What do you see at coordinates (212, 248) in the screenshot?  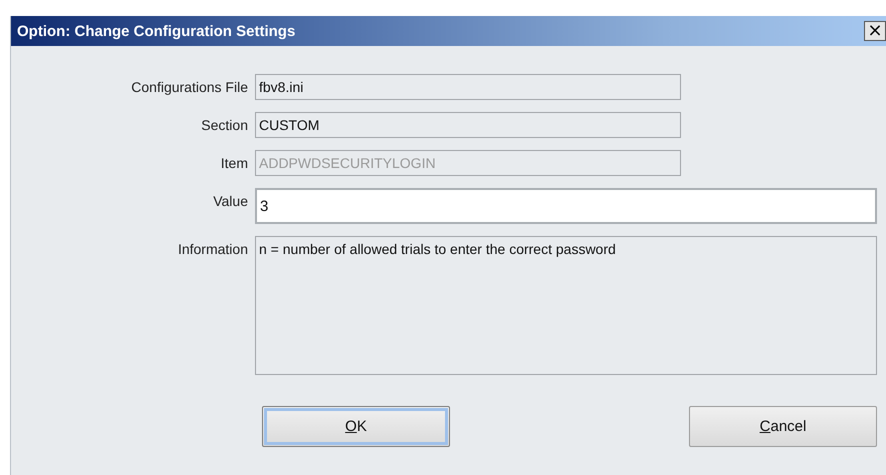 I see `field-label: Information` at bounding box center [212, 248].